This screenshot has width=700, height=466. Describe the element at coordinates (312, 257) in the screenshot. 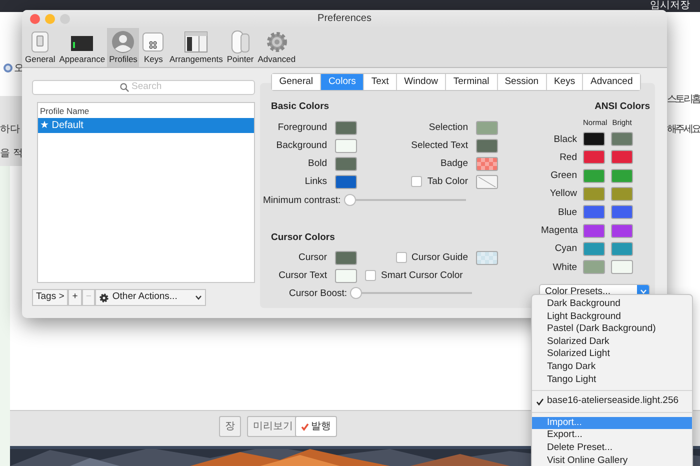

I see `color-label: Cursor` at that location.